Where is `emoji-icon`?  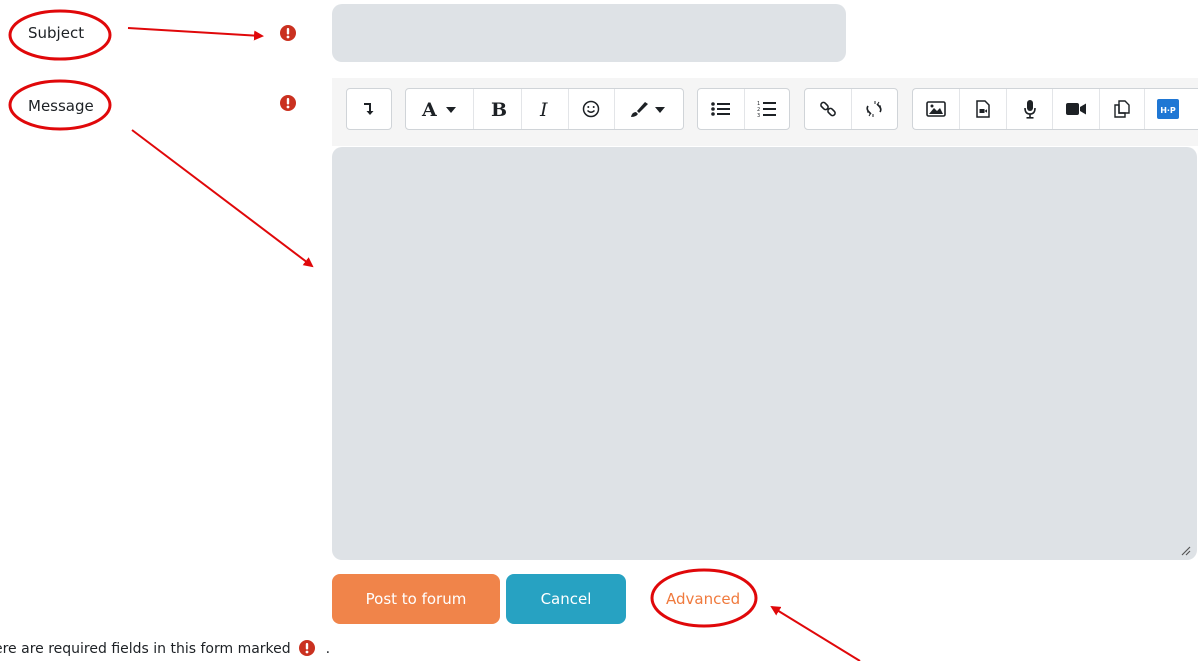
emoji-icon is located at coordinates (591, 109).